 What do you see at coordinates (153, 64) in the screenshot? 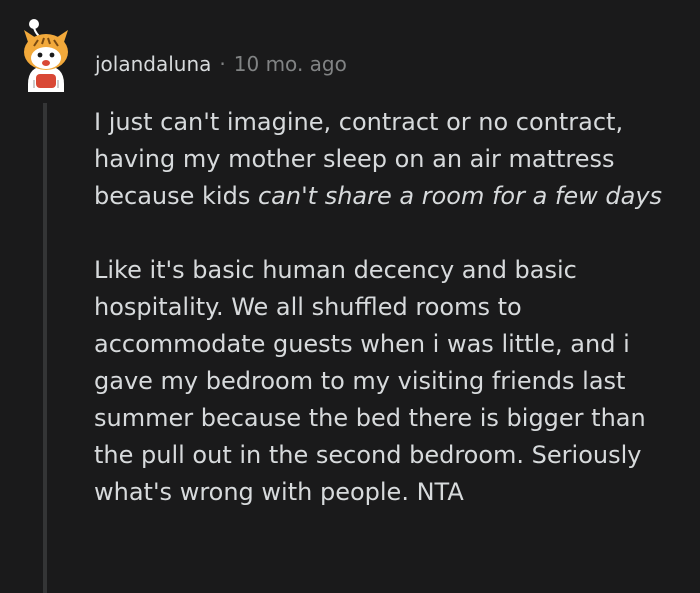
I see `author-link: jolandaluna` at bounding box center [153, 64].